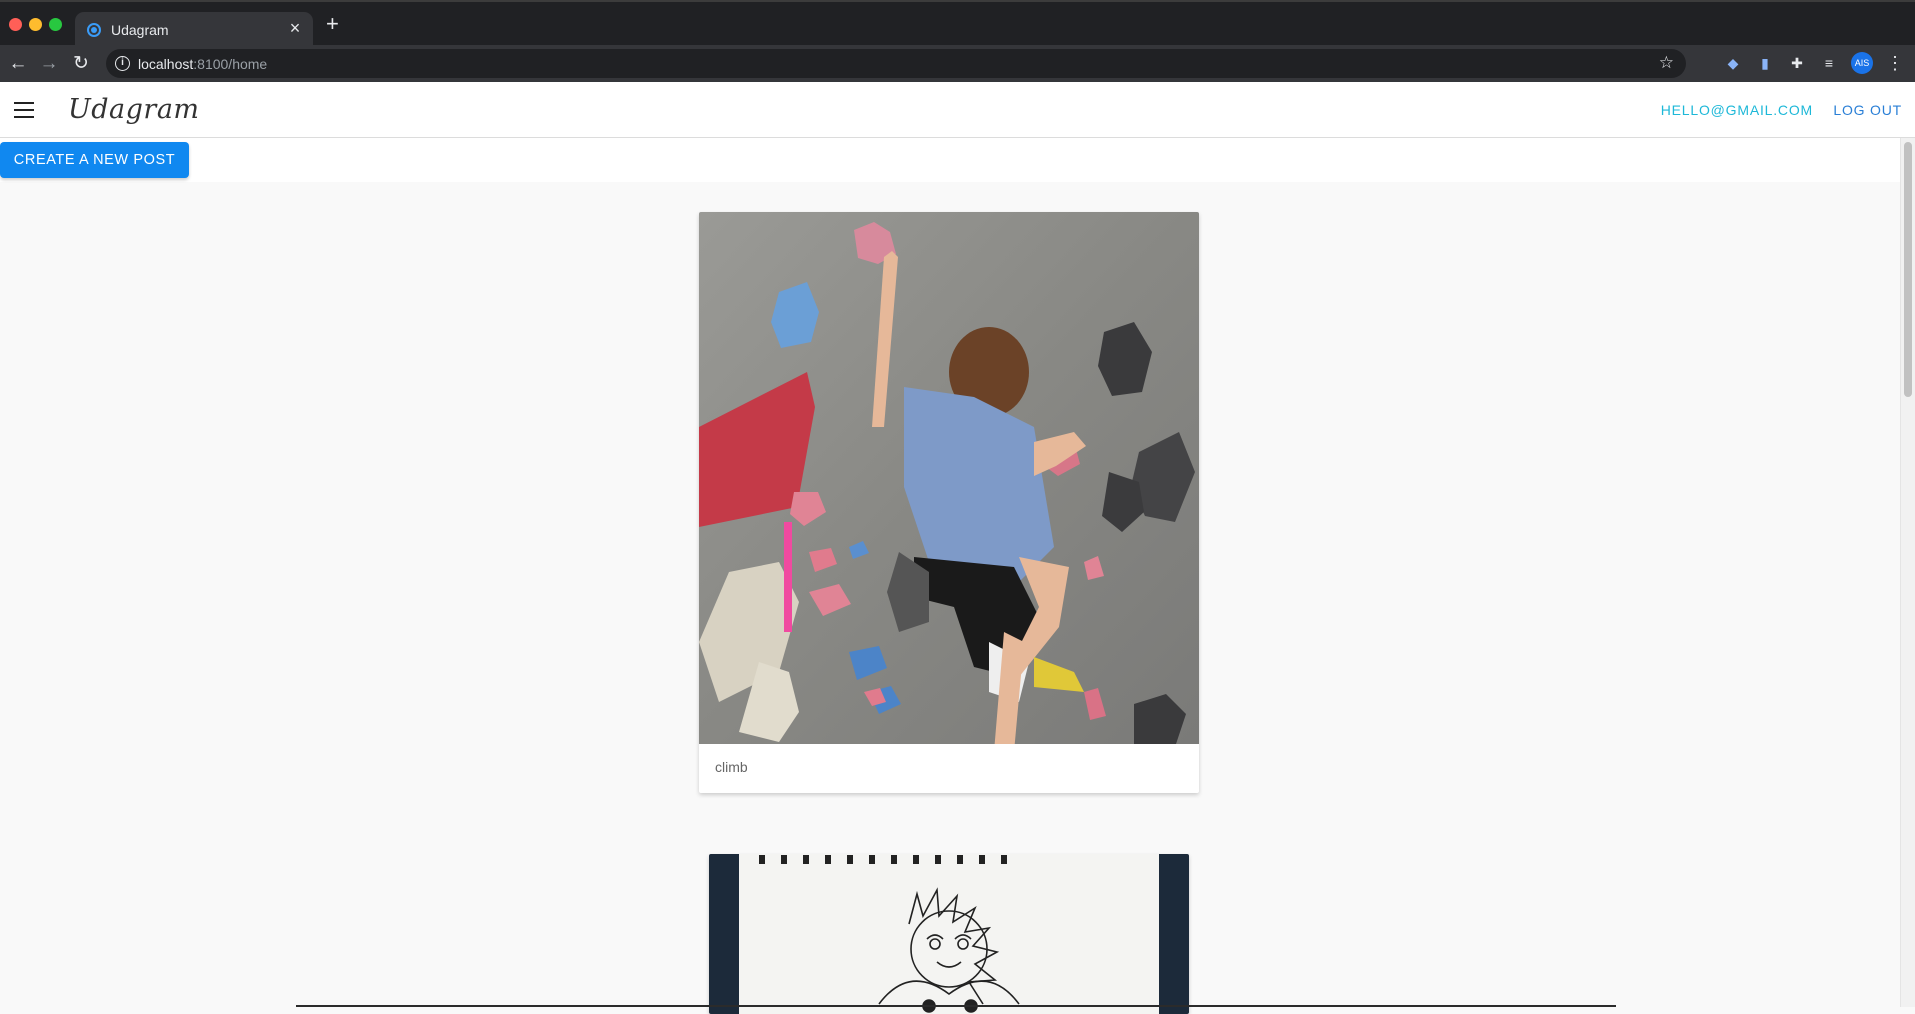 The width and height of the screenshot is (1915, 1014). Describe the element at coordinates (957, 23) in the screenshot. I see `browser-tab-bar: Udagram × +` at that location.